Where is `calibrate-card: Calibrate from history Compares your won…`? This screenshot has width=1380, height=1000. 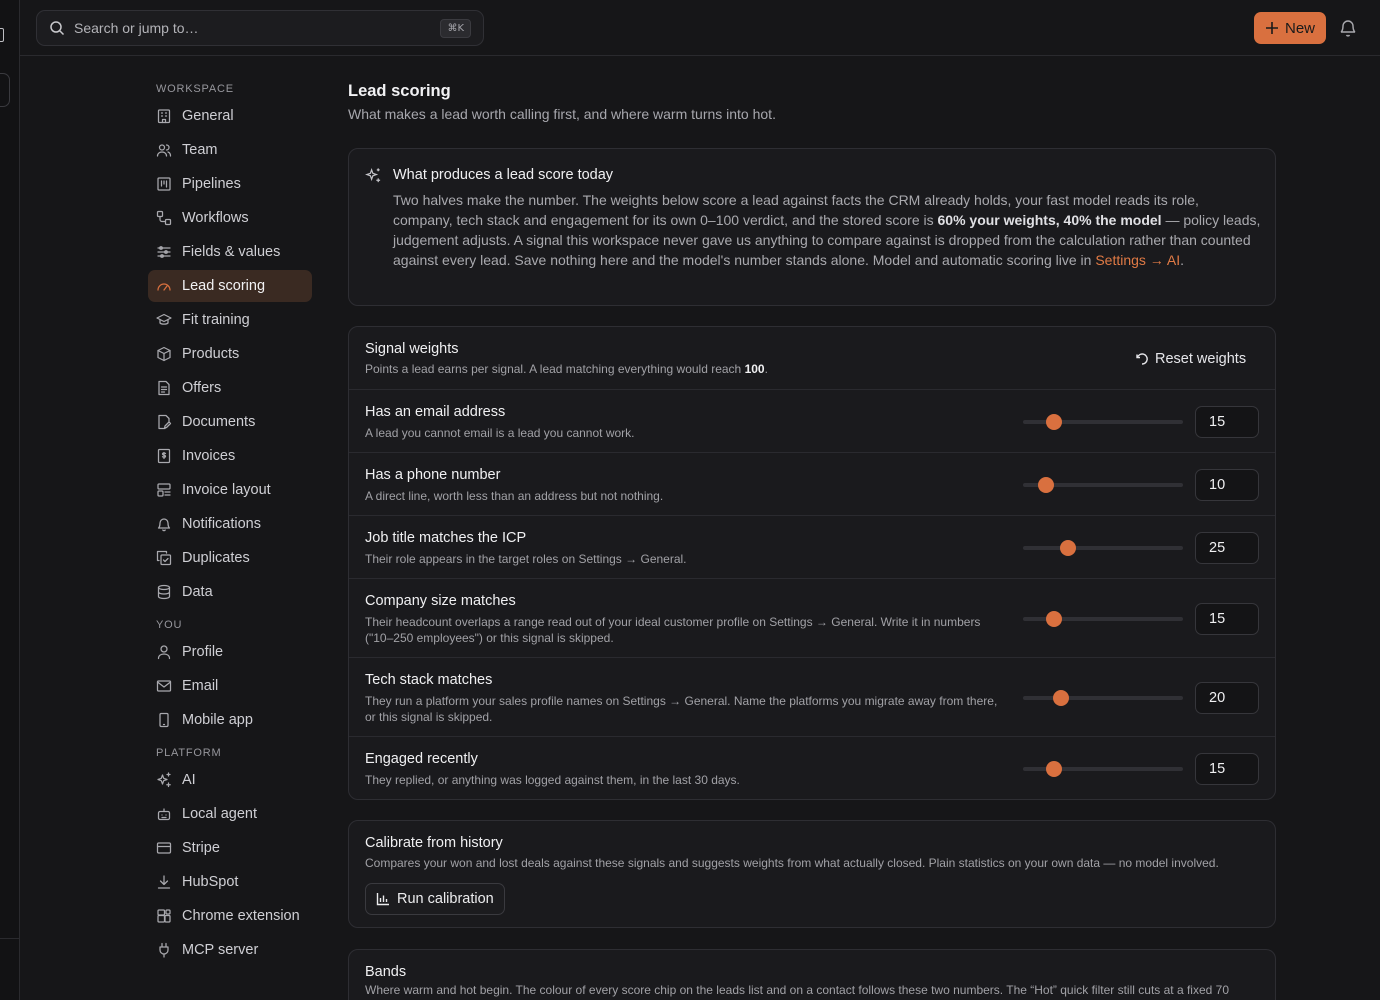 calibrate-card: Calibrate from history Compares your won… is located at coordinates (812, 874).